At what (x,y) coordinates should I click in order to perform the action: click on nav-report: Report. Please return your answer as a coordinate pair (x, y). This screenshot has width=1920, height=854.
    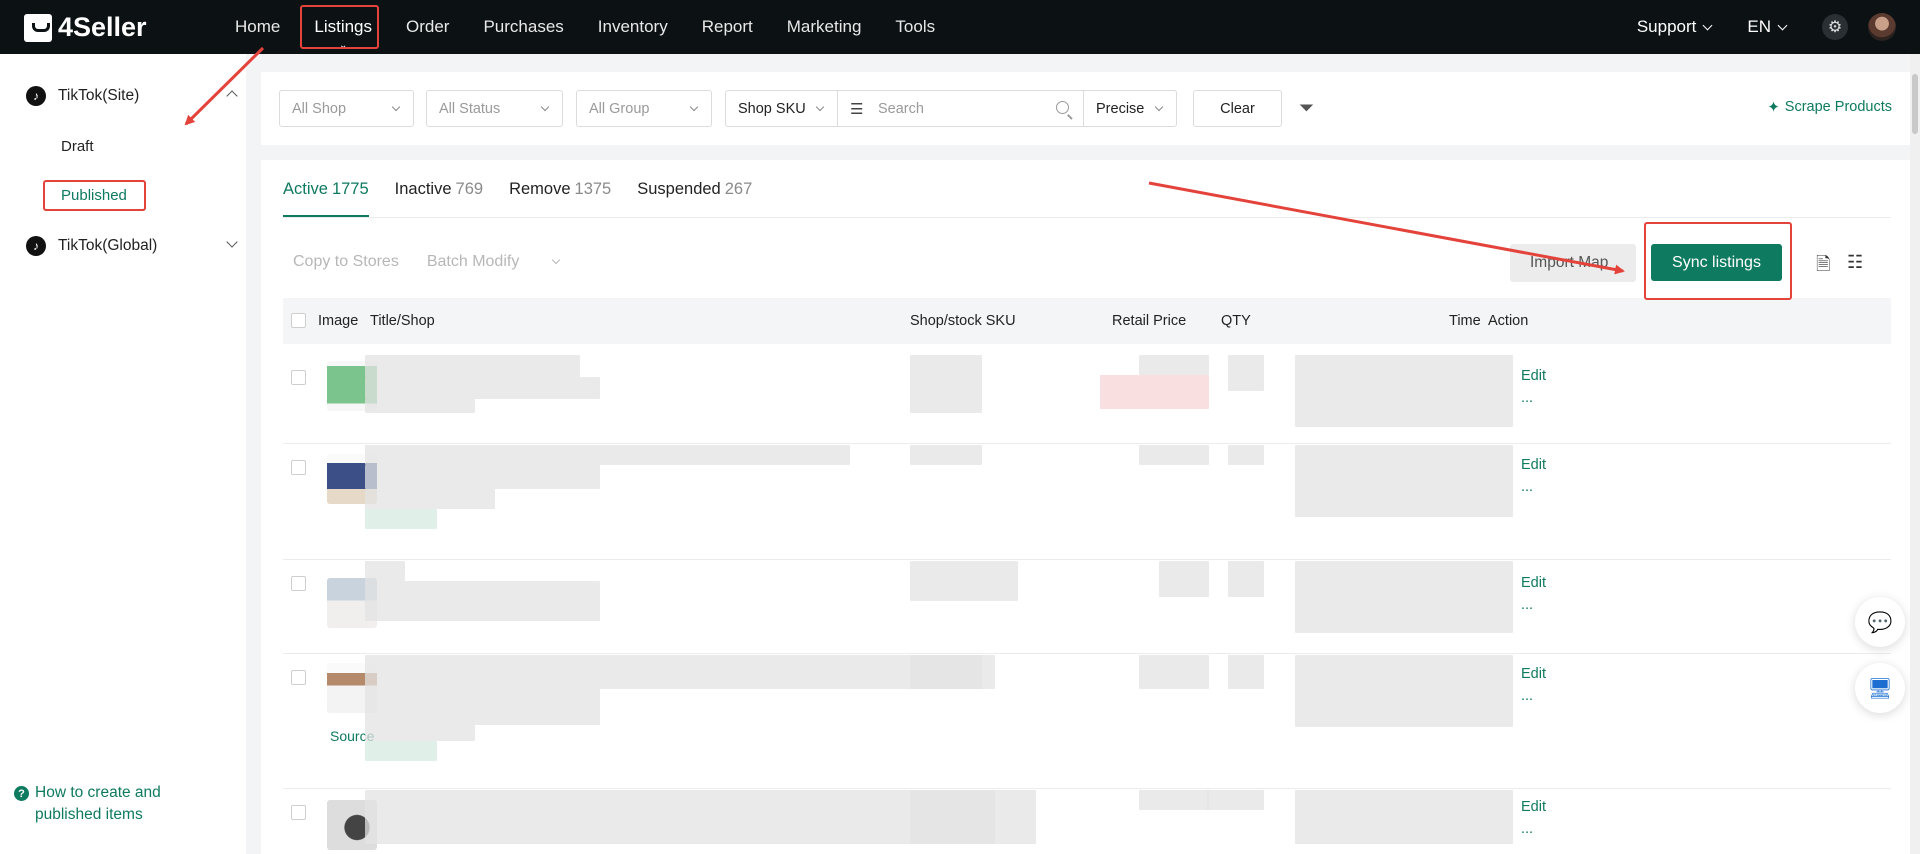
    Looking at the image, I should click on (727, 27).